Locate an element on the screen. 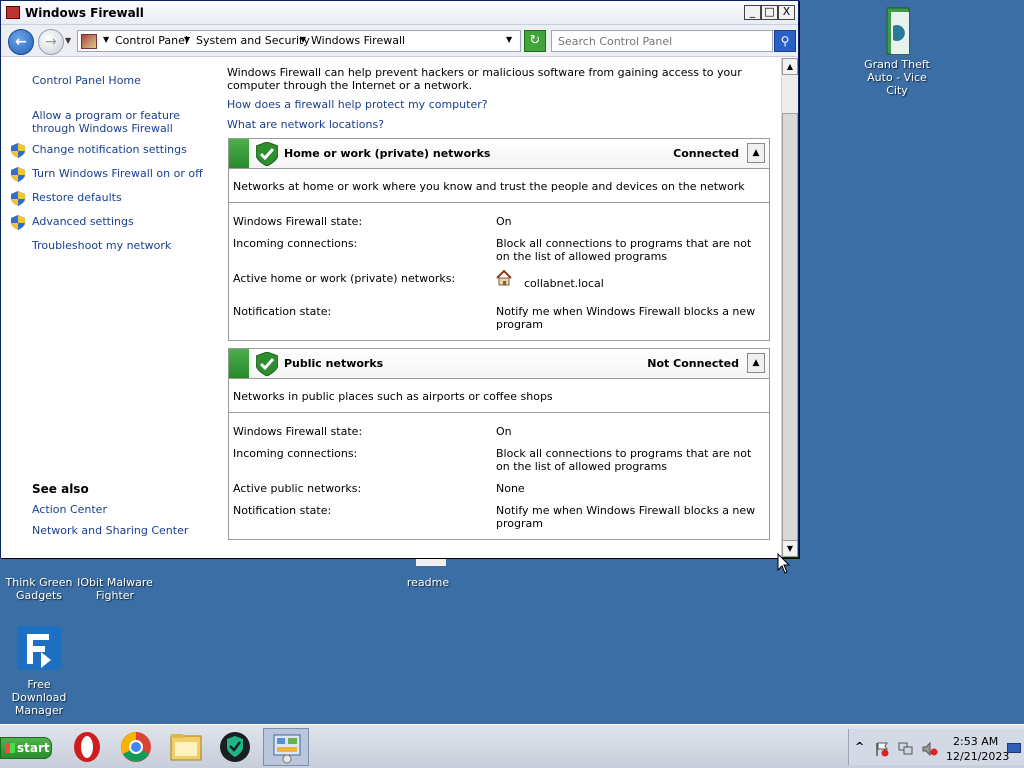 The image size is (1024, 768). panel-title: Public networks is located at coordinates (334, 363).